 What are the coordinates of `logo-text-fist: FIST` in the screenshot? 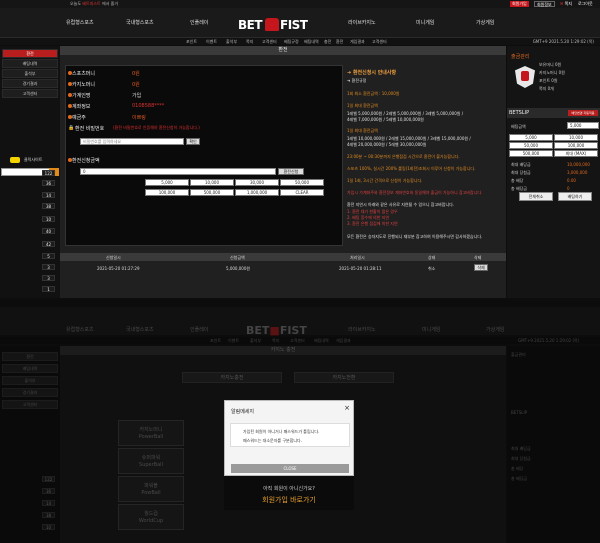 It's located at (294, 25).